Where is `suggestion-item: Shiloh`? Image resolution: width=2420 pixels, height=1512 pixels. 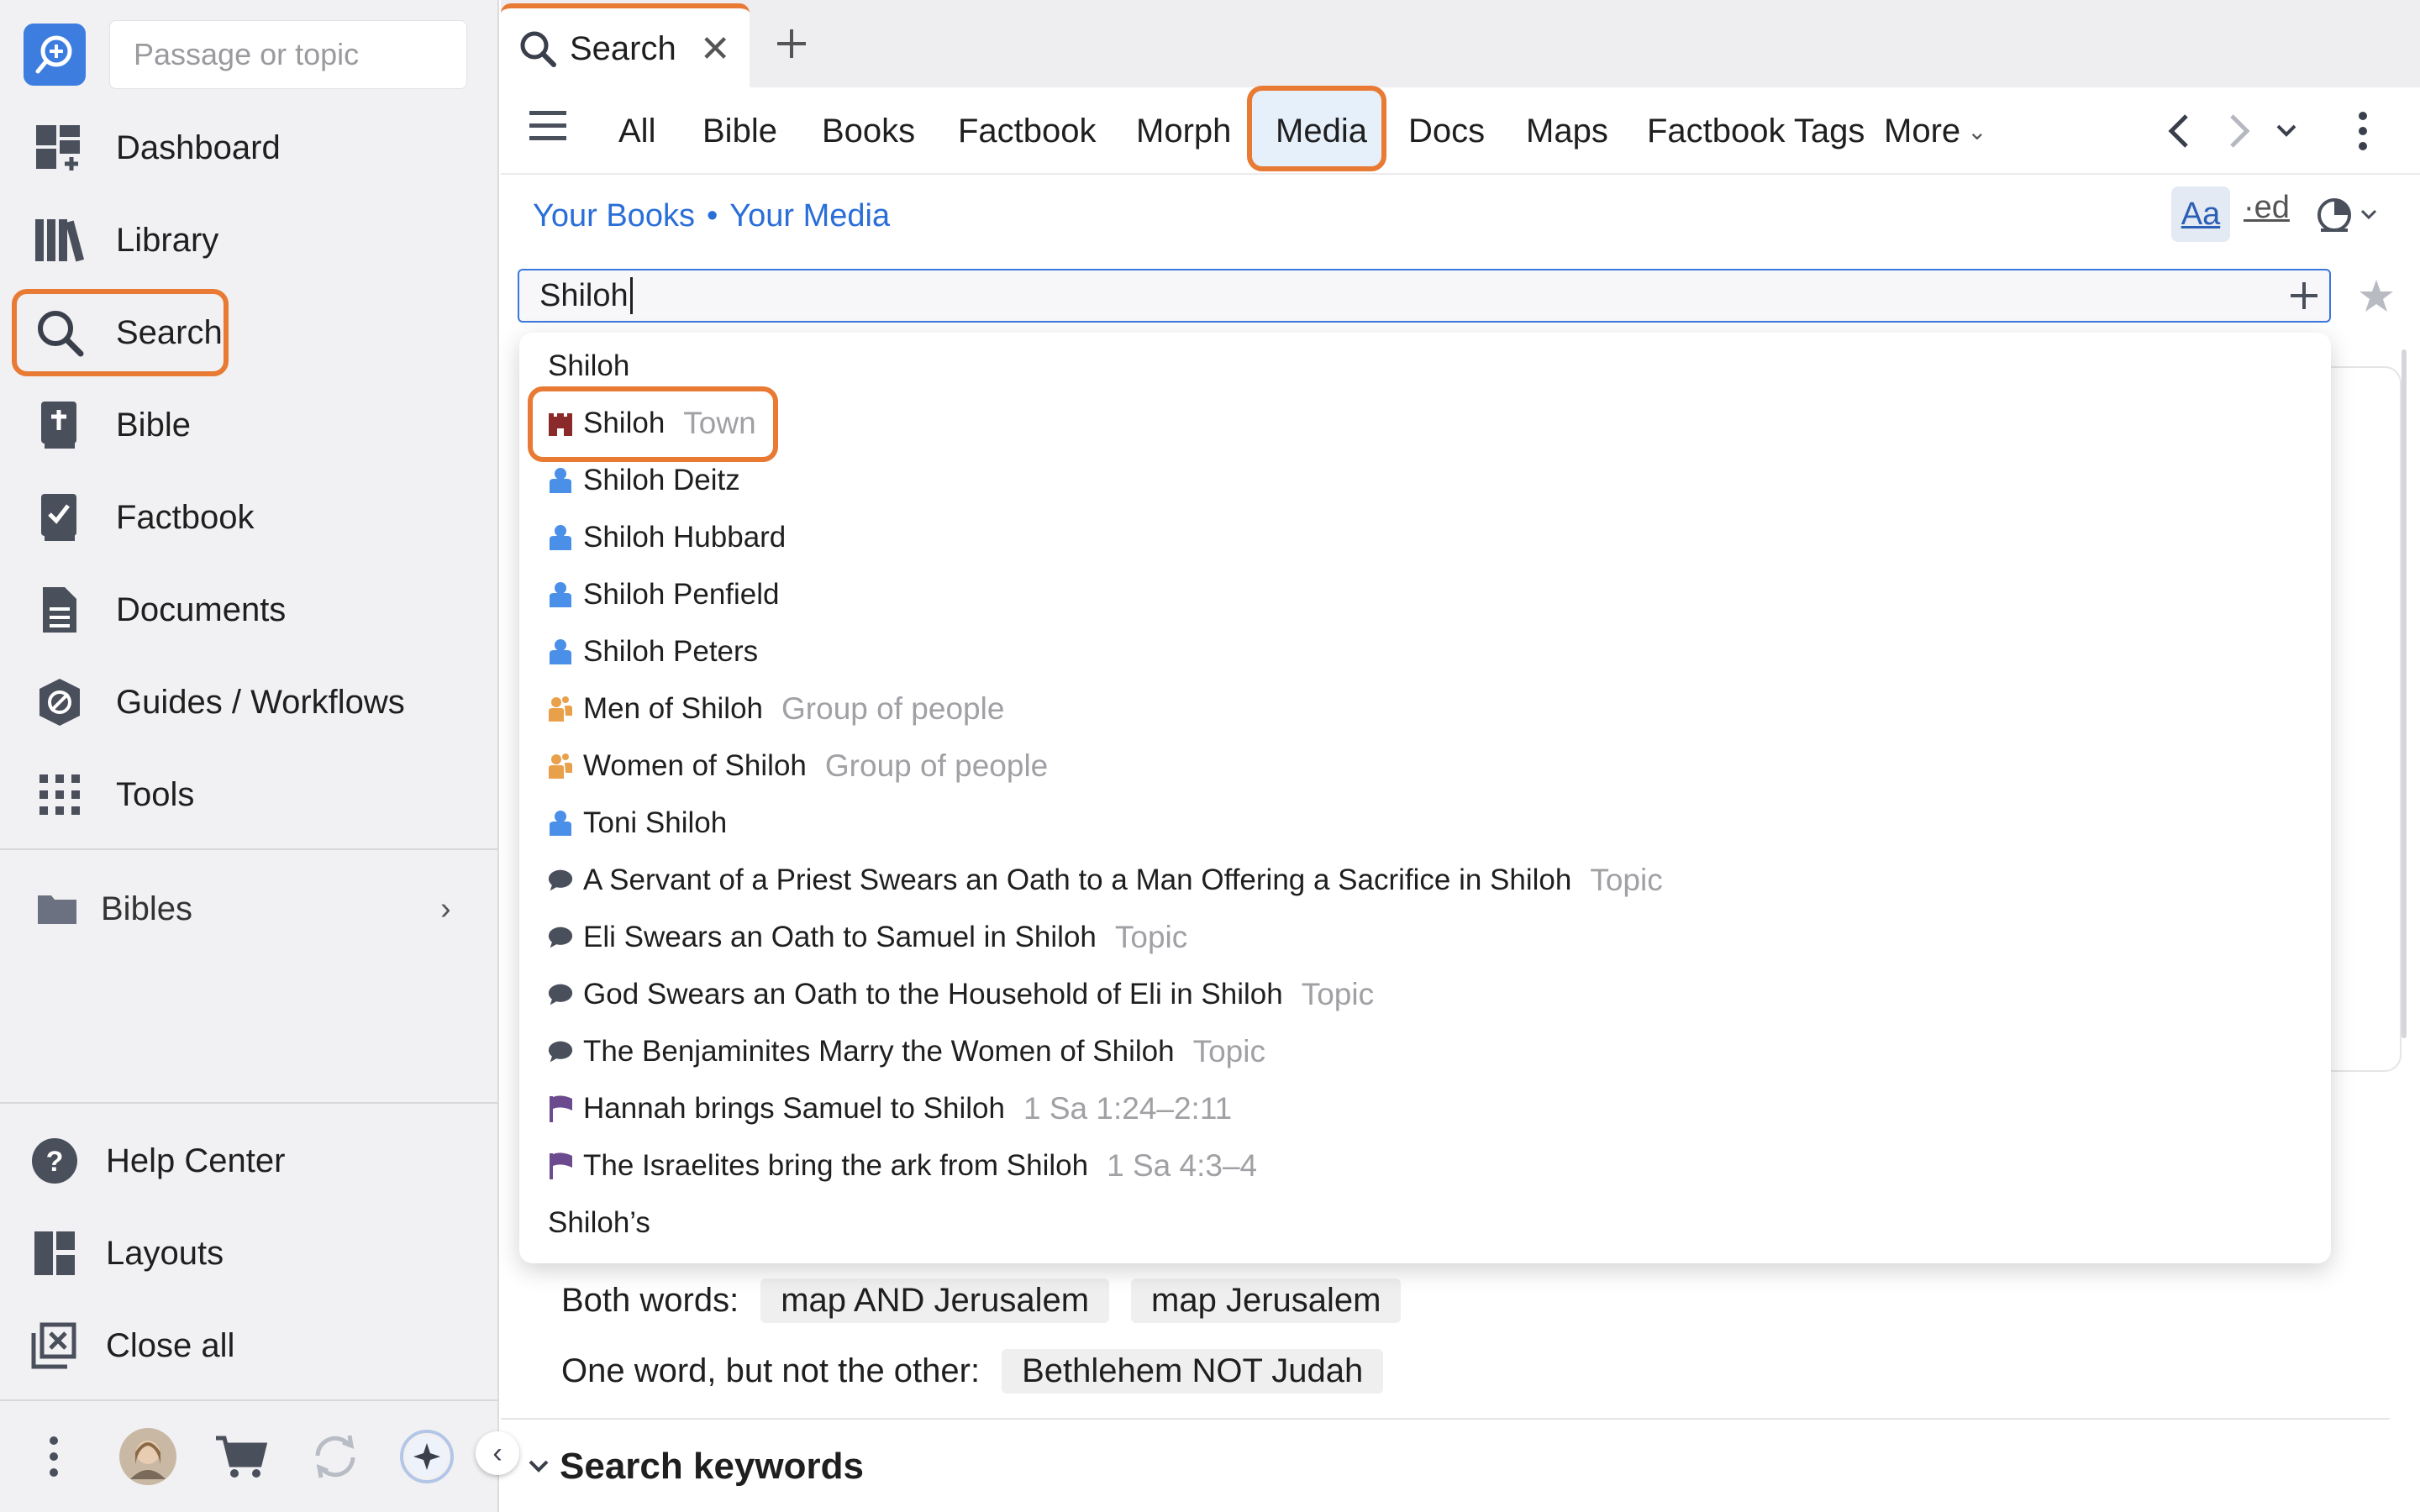 suggestion-item: Shiloh is located at coordinates (588, 366).